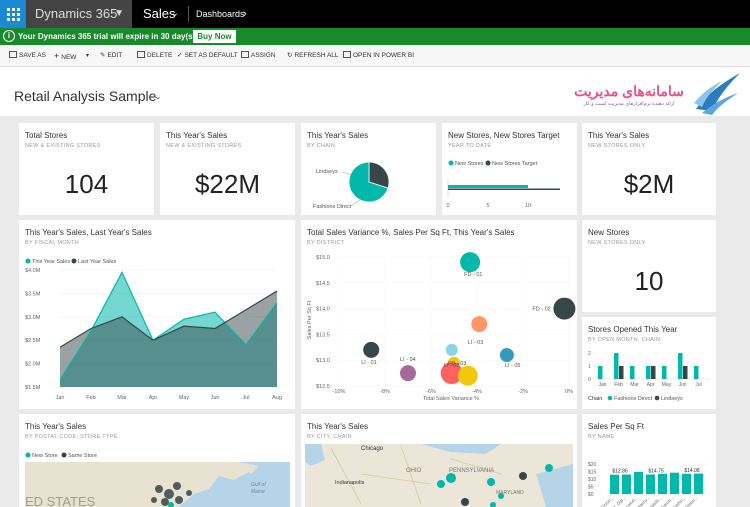 The height and width of the screenshot is (507, 750). I want to click on map-label-chicago: Chicago, so click(372, 449).